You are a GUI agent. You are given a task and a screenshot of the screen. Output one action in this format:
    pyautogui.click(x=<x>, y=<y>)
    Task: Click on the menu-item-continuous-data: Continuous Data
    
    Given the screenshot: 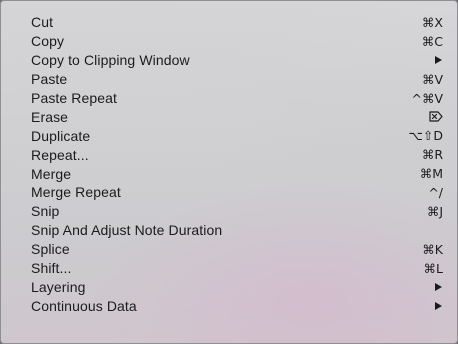 What is the action you would take?
    pyautogui.click(x=229, y=305)
    